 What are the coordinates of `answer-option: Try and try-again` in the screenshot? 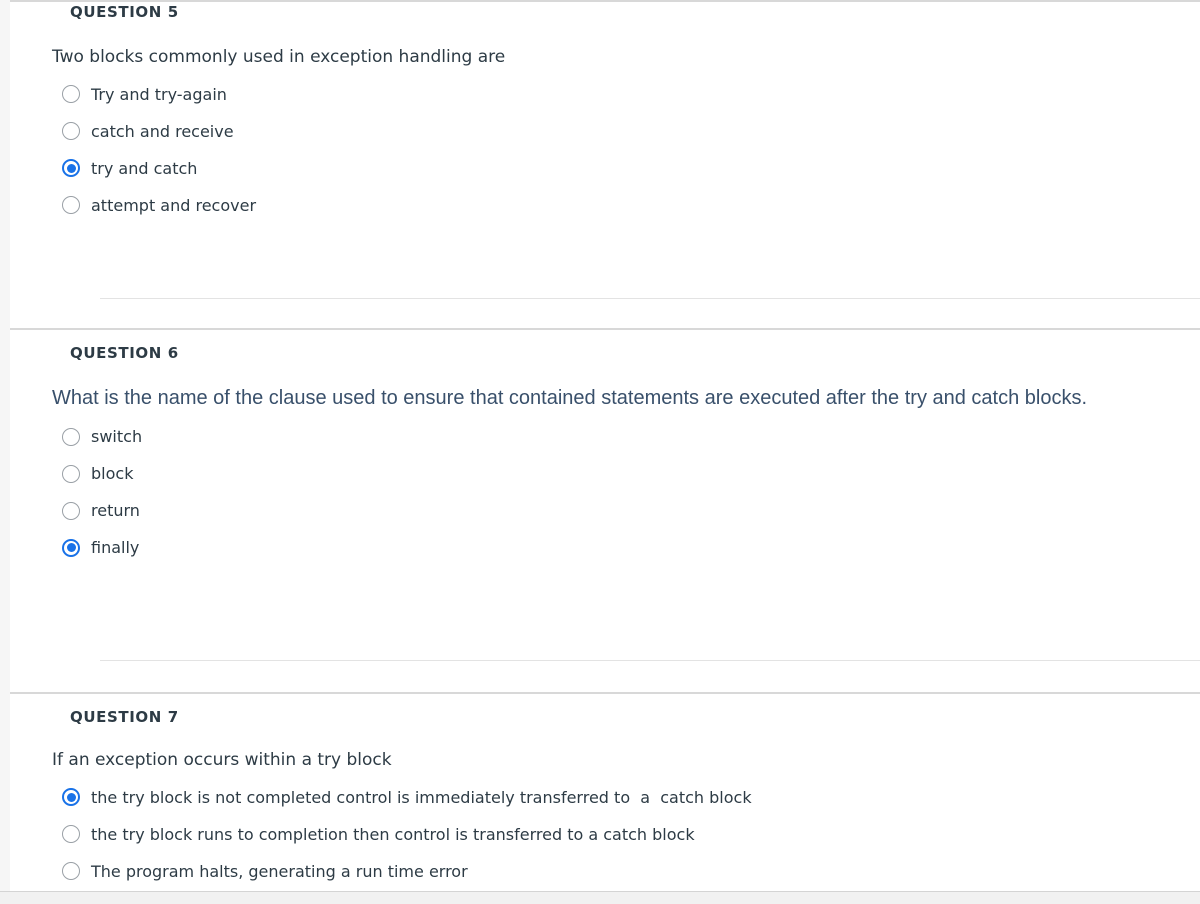 It's located at (621, 94).